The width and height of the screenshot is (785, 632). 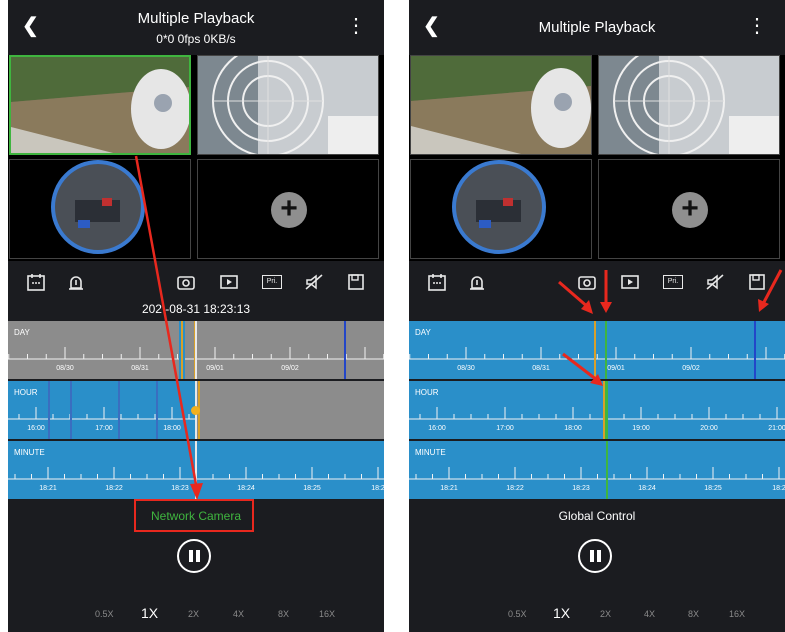 I want to click on annotation-arrows, so click(x=670, y=327).